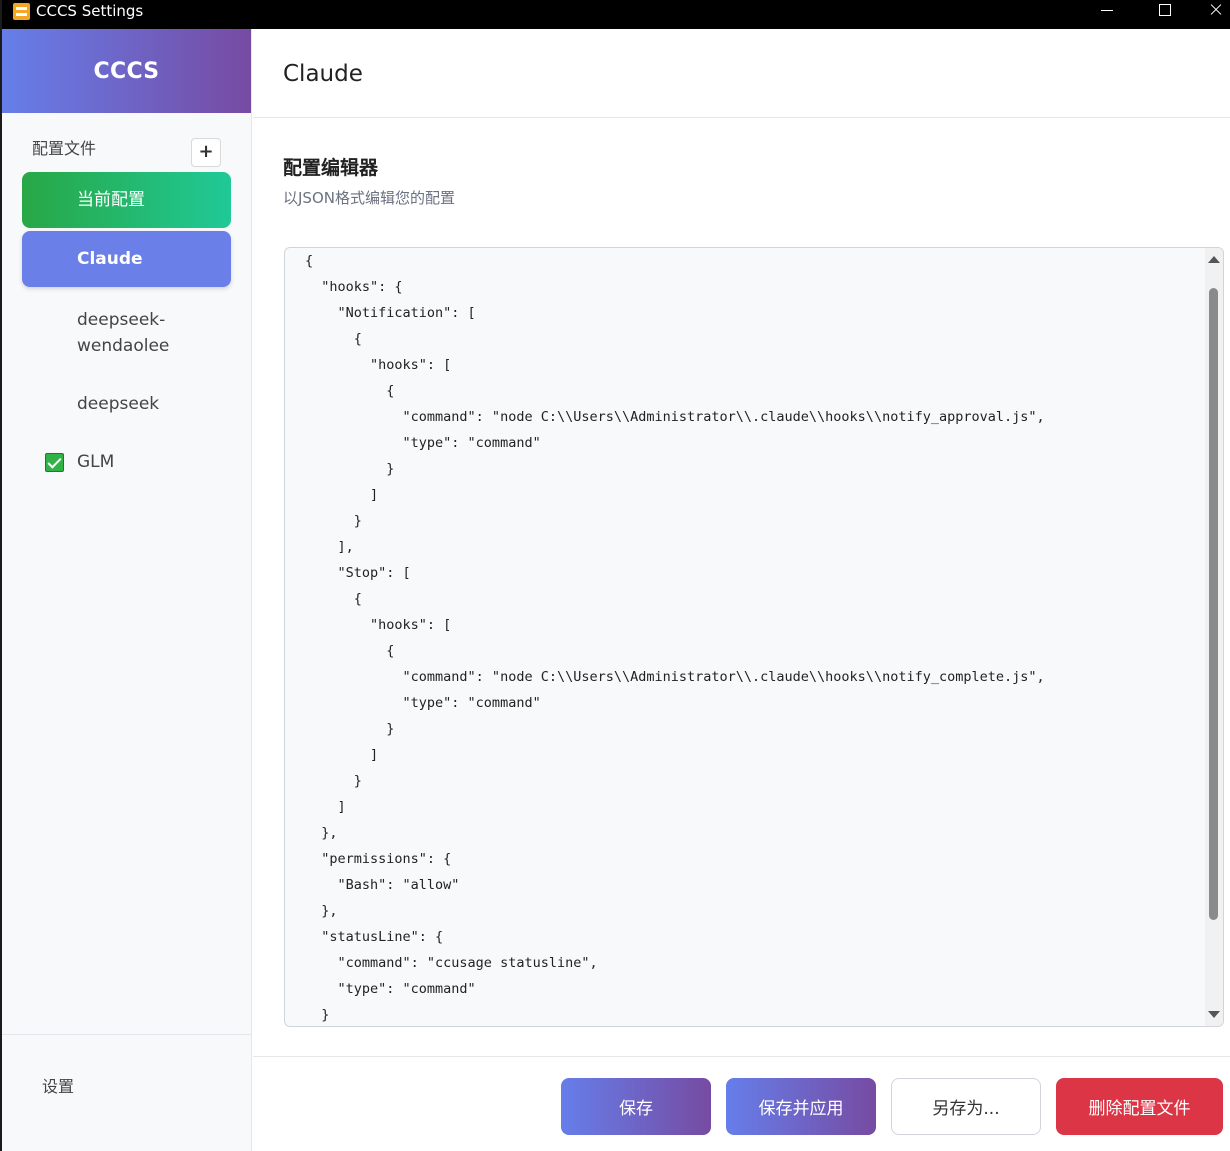 The height and width of the screenshot is (1151, 1230). Describe the element at coordinates (110, 259) in the screenshot. I see `sidebar-item-label: Claude` at that location.